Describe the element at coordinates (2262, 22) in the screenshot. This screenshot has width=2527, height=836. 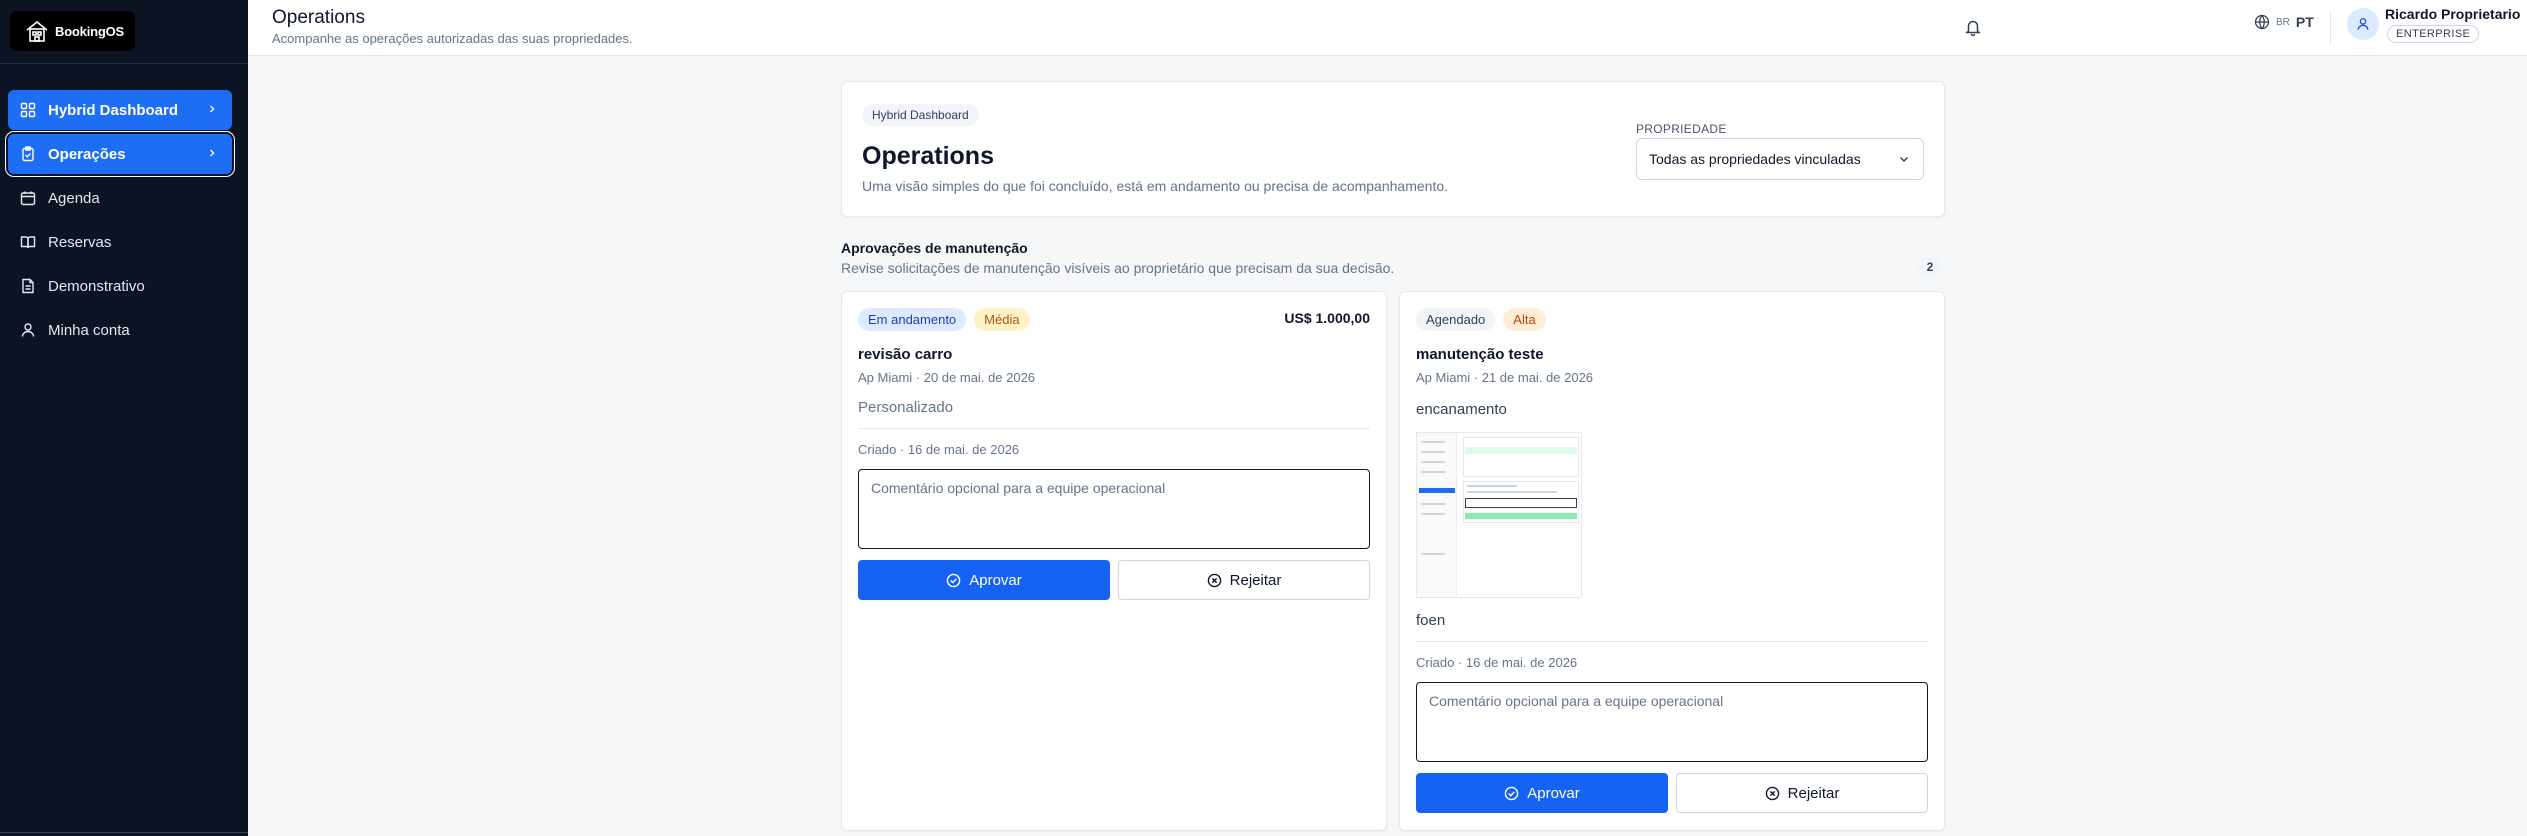
I see `globe-icon` at that location.